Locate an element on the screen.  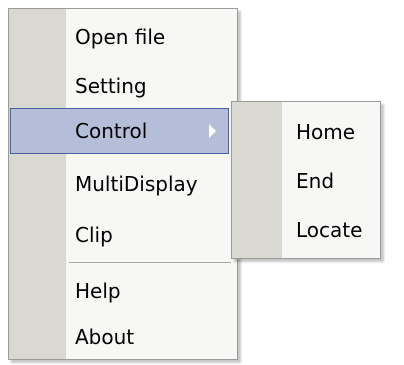
menu-item-label: About is located at coordinates (105, 337).